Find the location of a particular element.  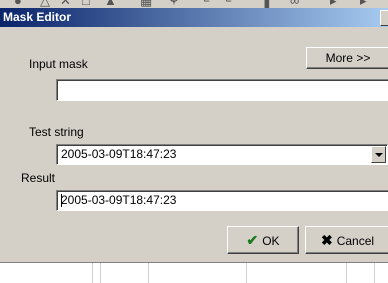

ok-button: ✔ OK is located at coordinates (263, 240).